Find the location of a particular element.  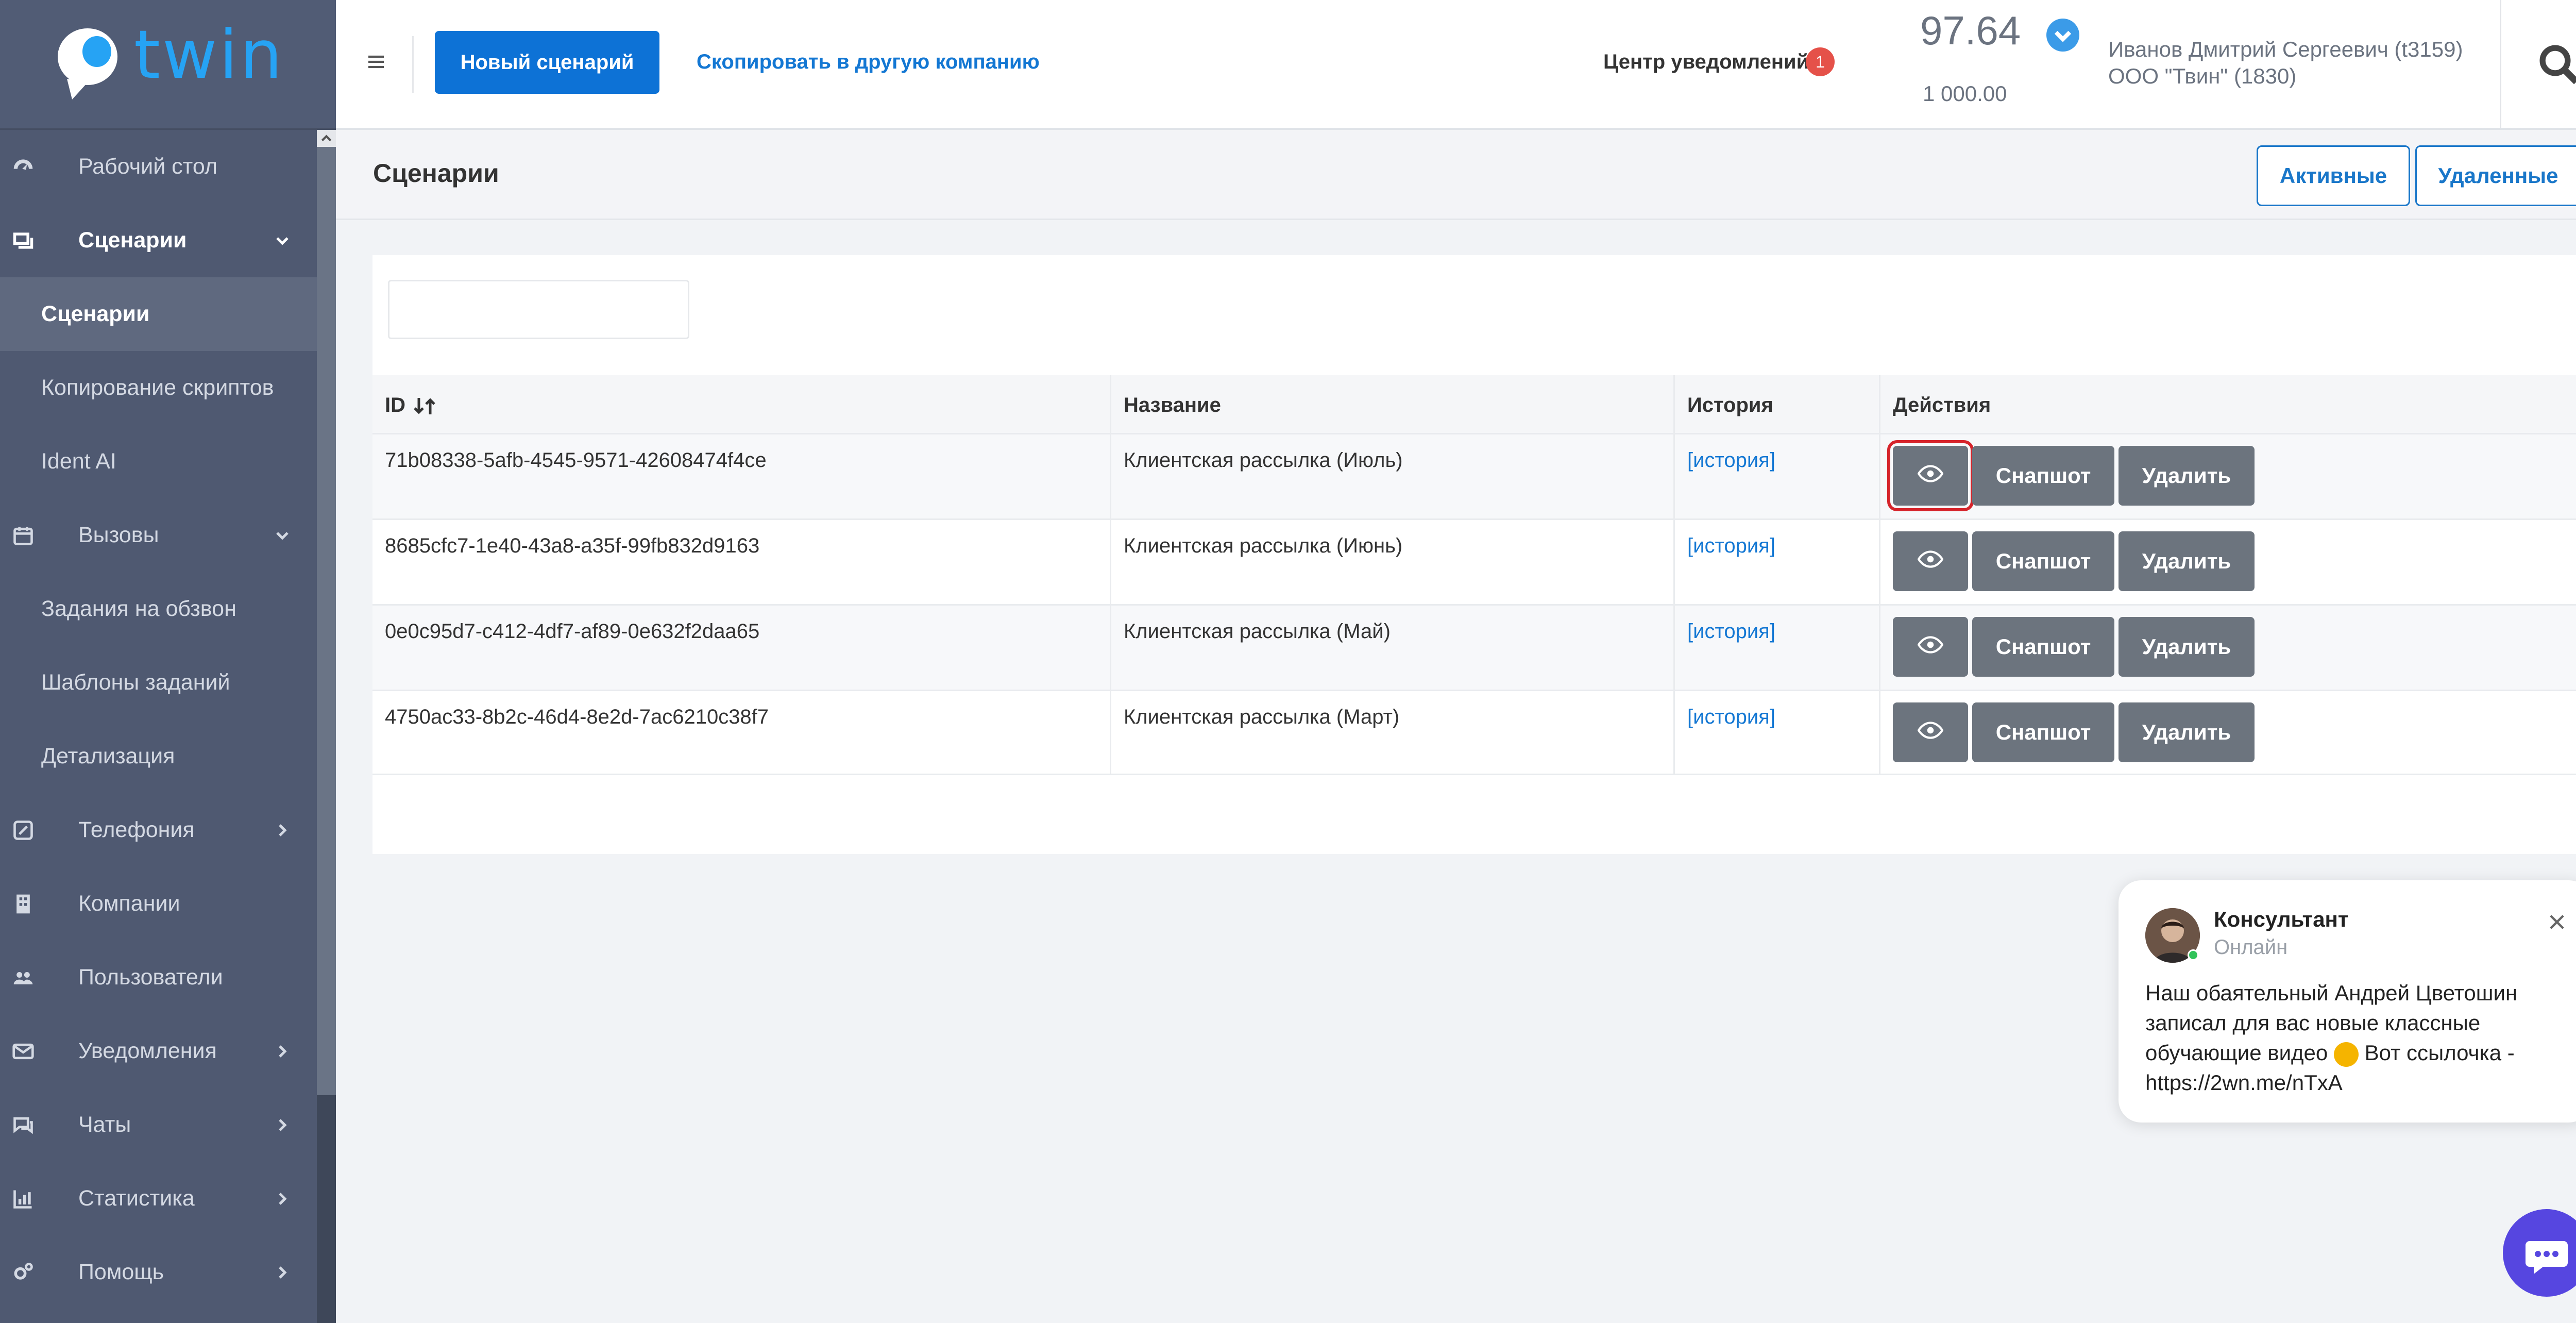

sidebar-item-telephony: Телефония is located at coordinates (158, 830).